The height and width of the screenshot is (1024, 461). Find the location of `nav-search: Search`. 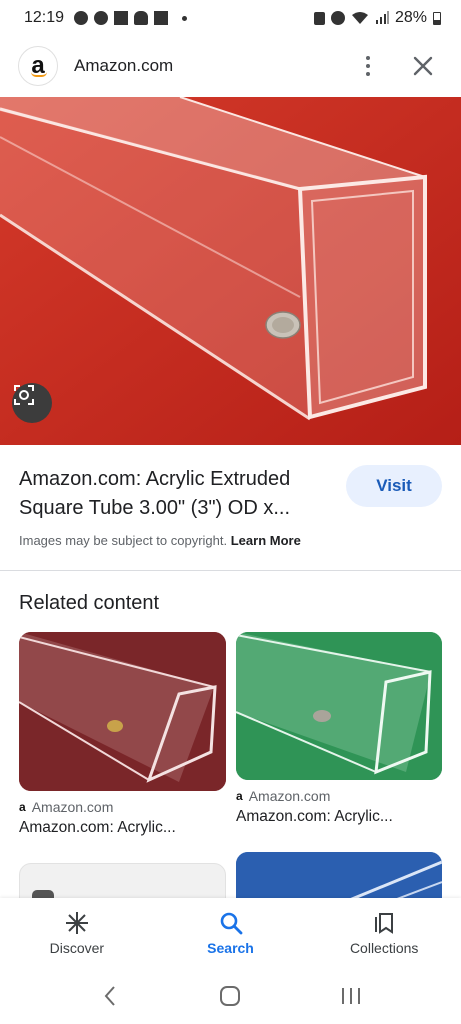

nav-search: Search is located at coordinates (231, 933).